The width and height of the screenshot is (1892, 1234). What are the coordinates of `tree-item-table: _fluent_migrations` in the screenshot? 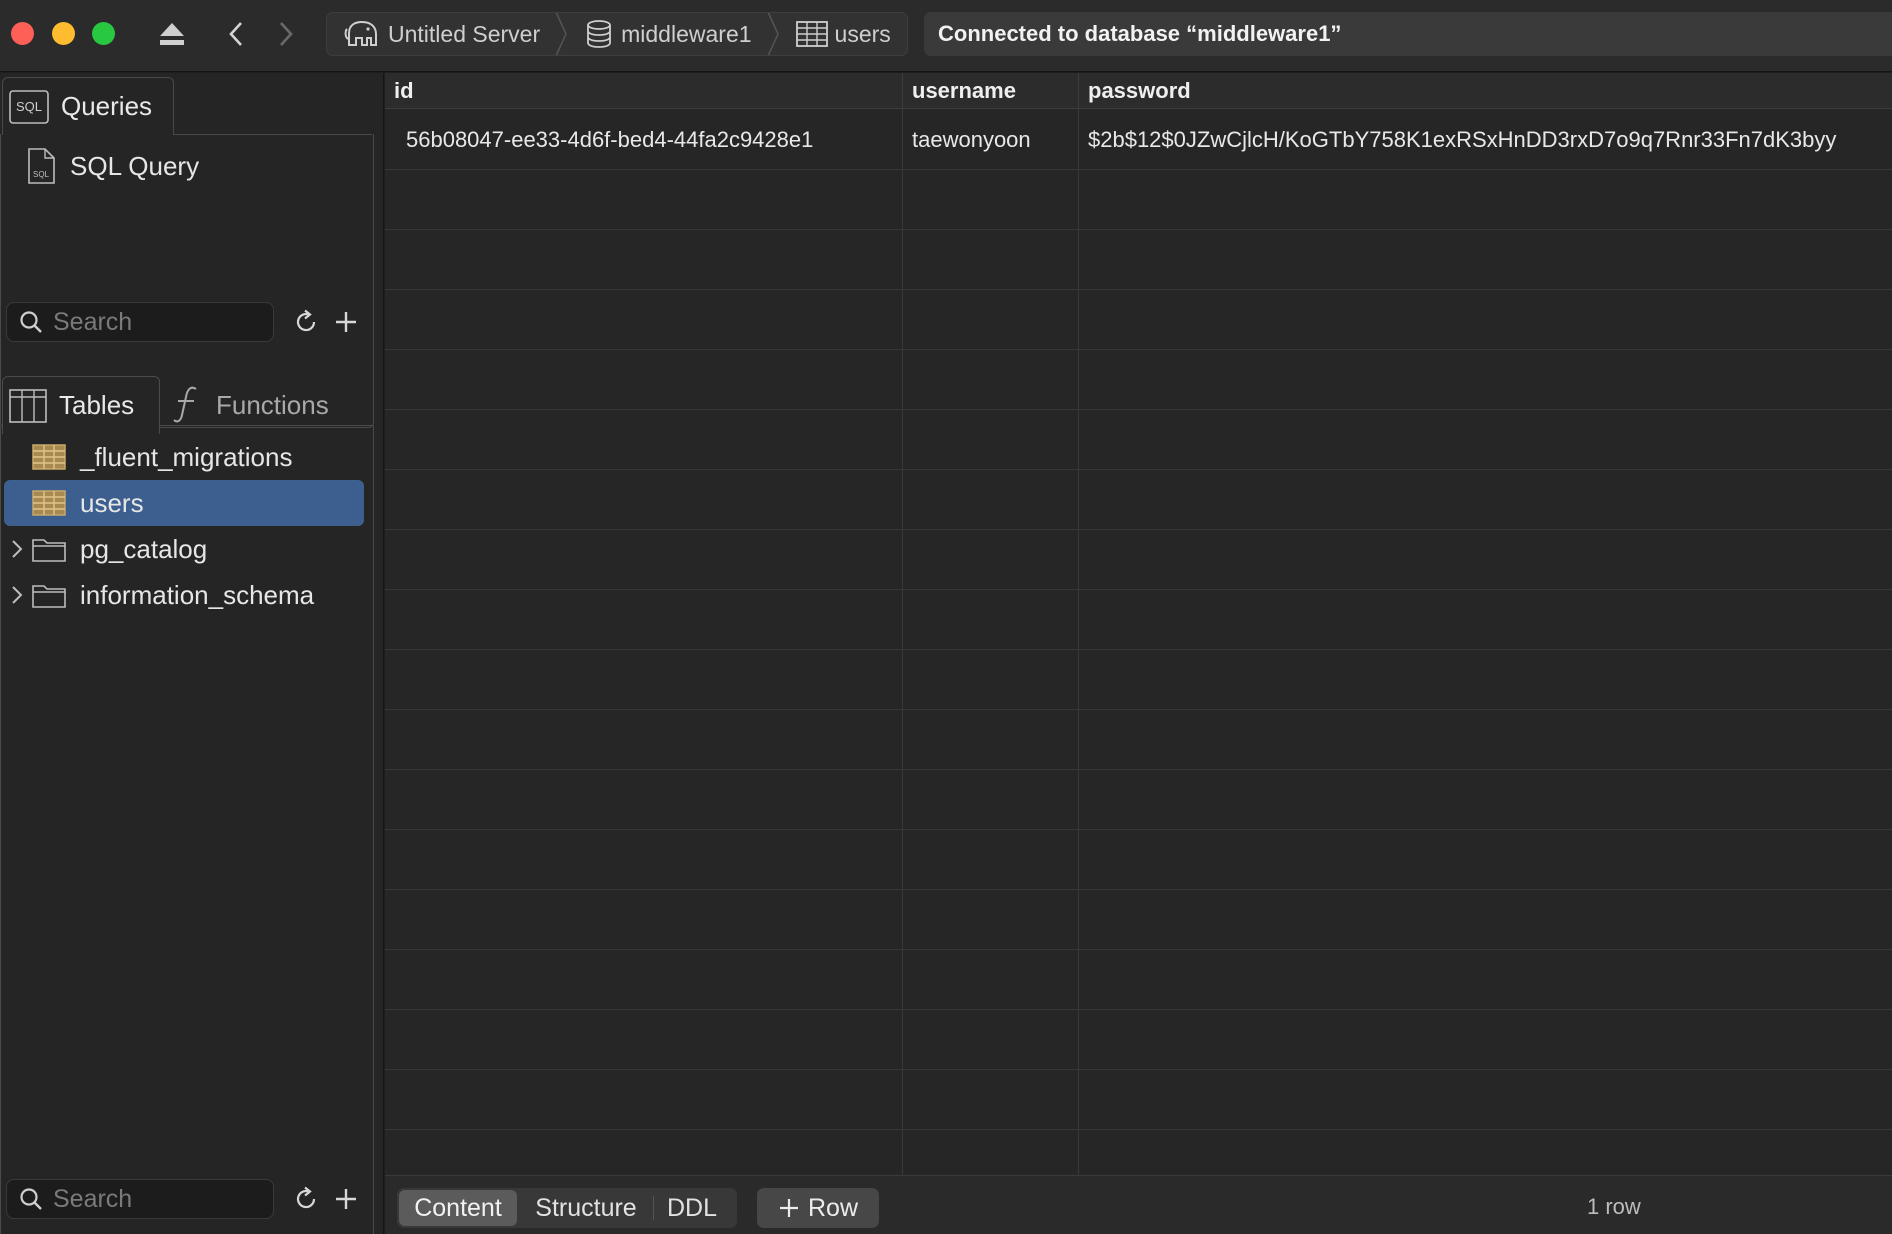 It's located at (184, 457).